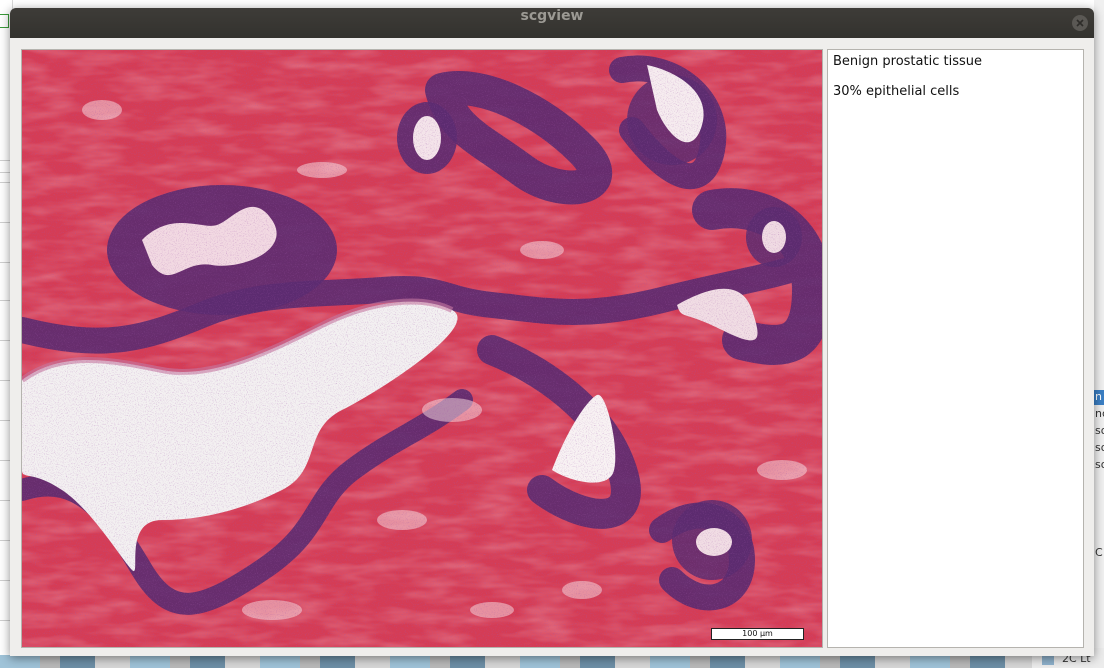 The height and width of the screenshot is (668, 1104). I want to click on background-text-fragment: n, so click(1098, 396).